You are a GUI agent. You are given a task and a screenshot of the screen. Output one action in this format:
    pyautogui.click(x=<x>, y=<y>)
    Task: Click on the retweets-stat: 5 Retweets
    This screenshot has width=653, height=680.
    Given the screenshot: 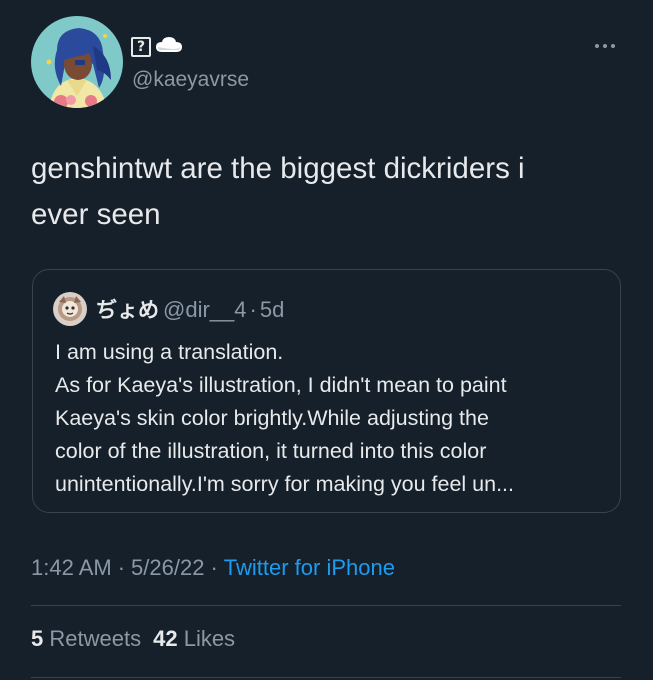 What is the action you would take?
    pyautogui.click(x=86, y=638)
    